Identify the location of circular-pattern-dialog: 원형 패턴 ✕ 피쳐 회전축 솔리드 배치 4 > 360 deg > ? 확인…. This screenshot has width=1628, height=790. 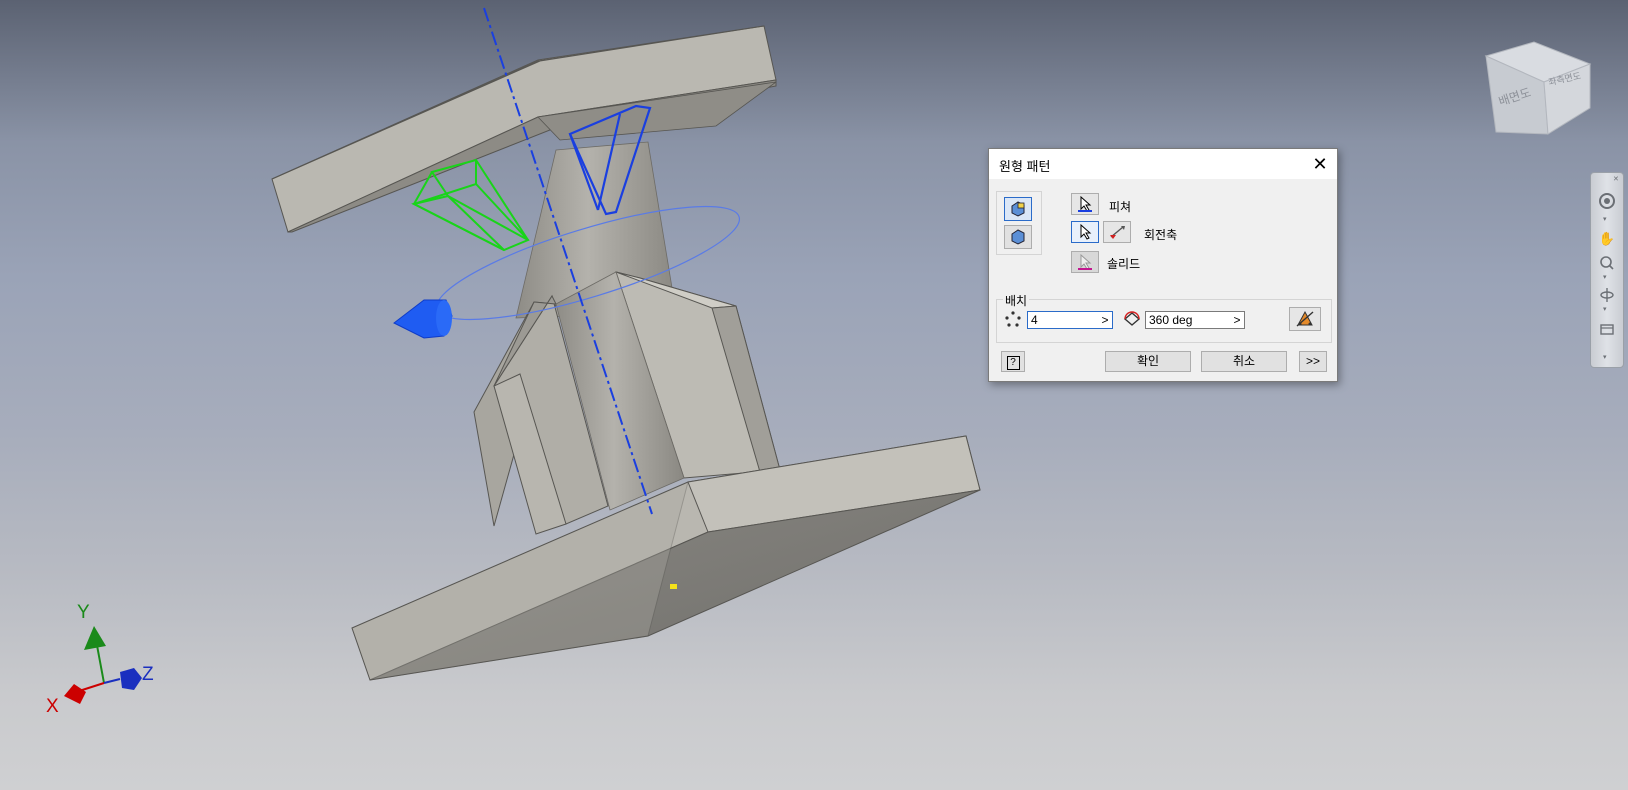
(1163, 265).